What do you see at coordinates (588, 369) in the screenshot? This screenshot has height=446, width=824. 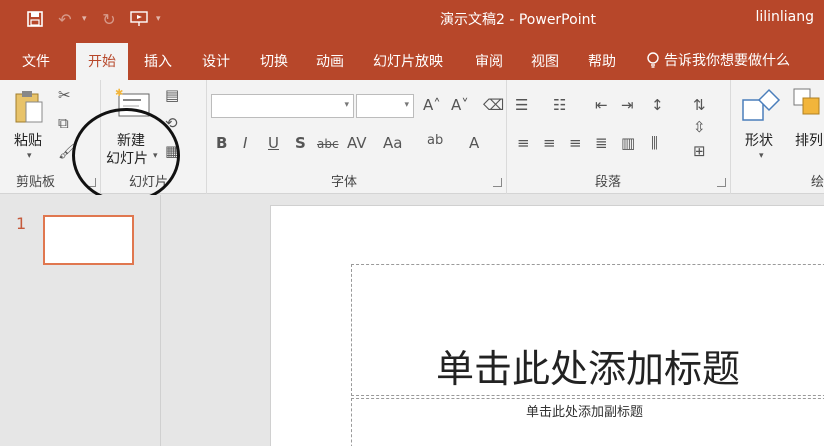 I see `title-placeholder-text: 单击此处添加标题` at bounding box center [588, 369].